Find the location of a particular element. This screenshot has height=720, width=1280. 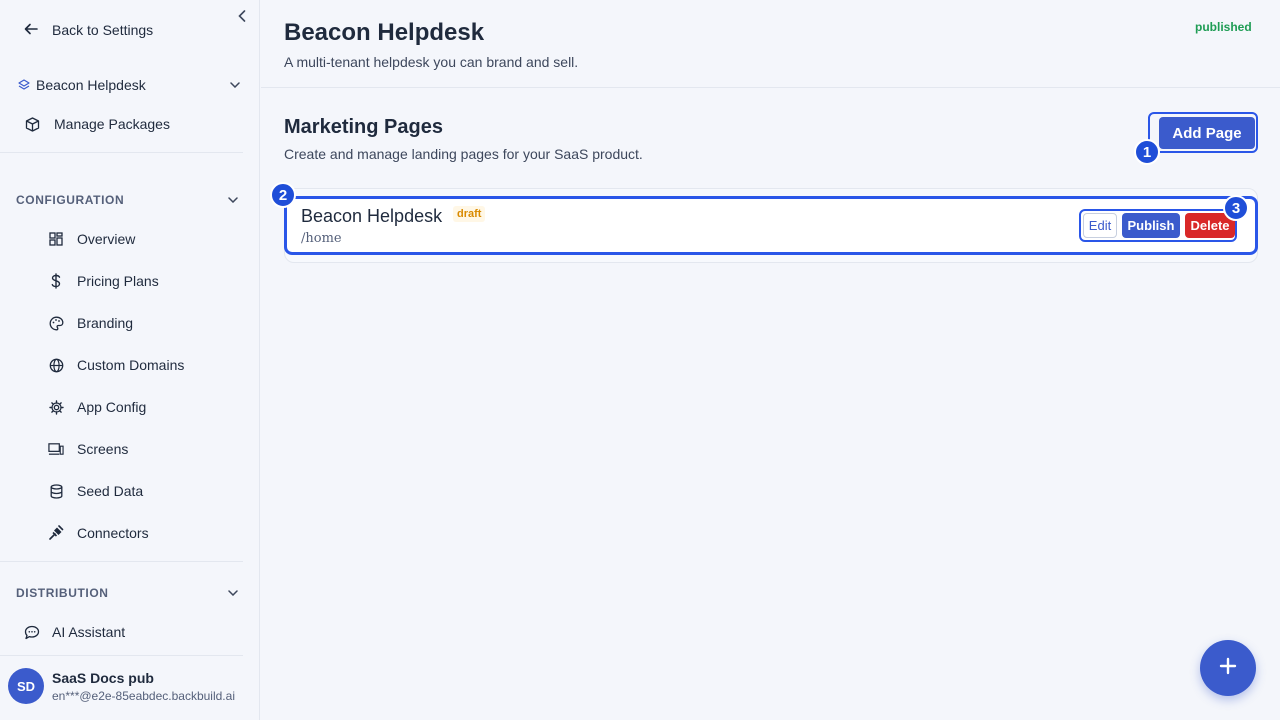

publish-button: Publish is located at coordinates (1151, 225).